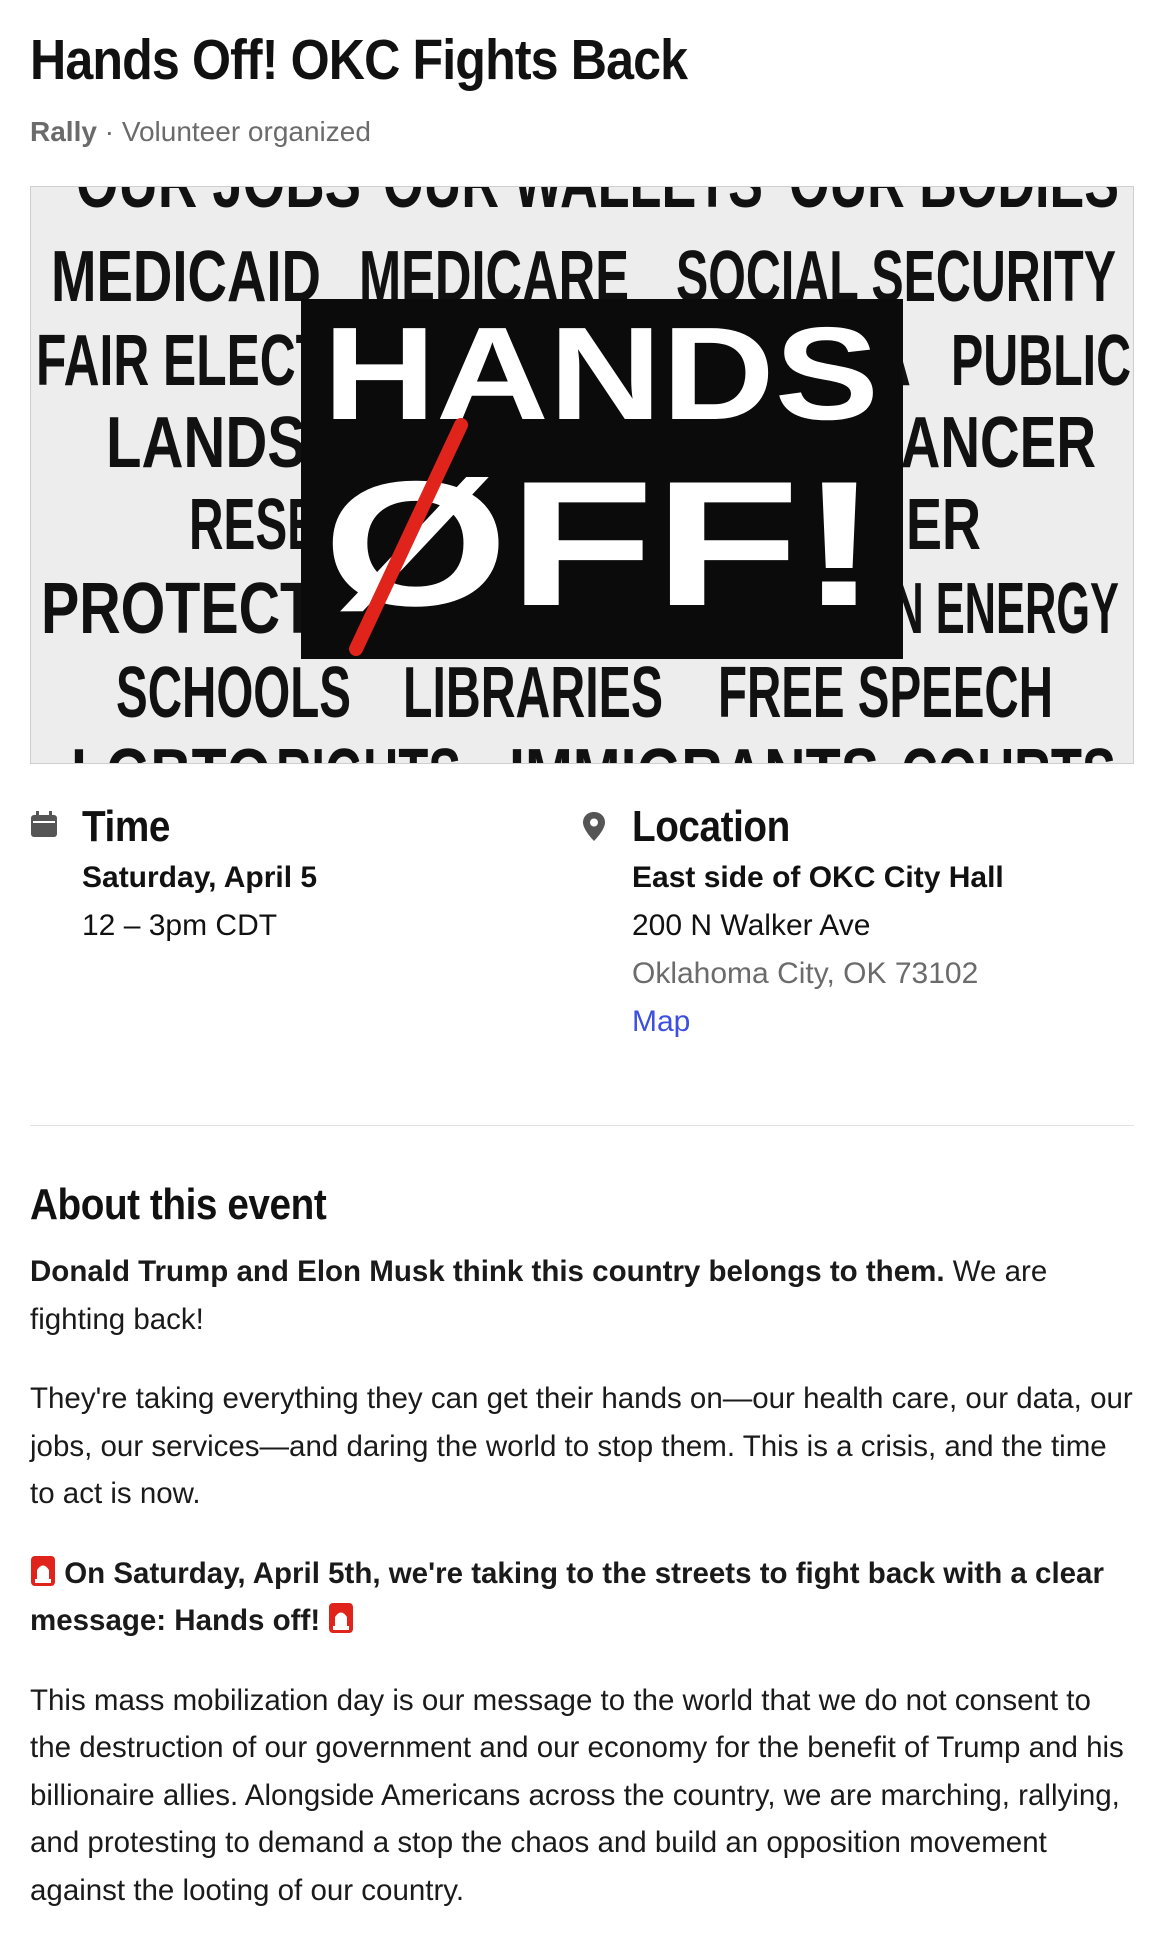 The width and height of the screenshot is (1164, 1954). I want to click on map-link: Map, so click(661, 1022).